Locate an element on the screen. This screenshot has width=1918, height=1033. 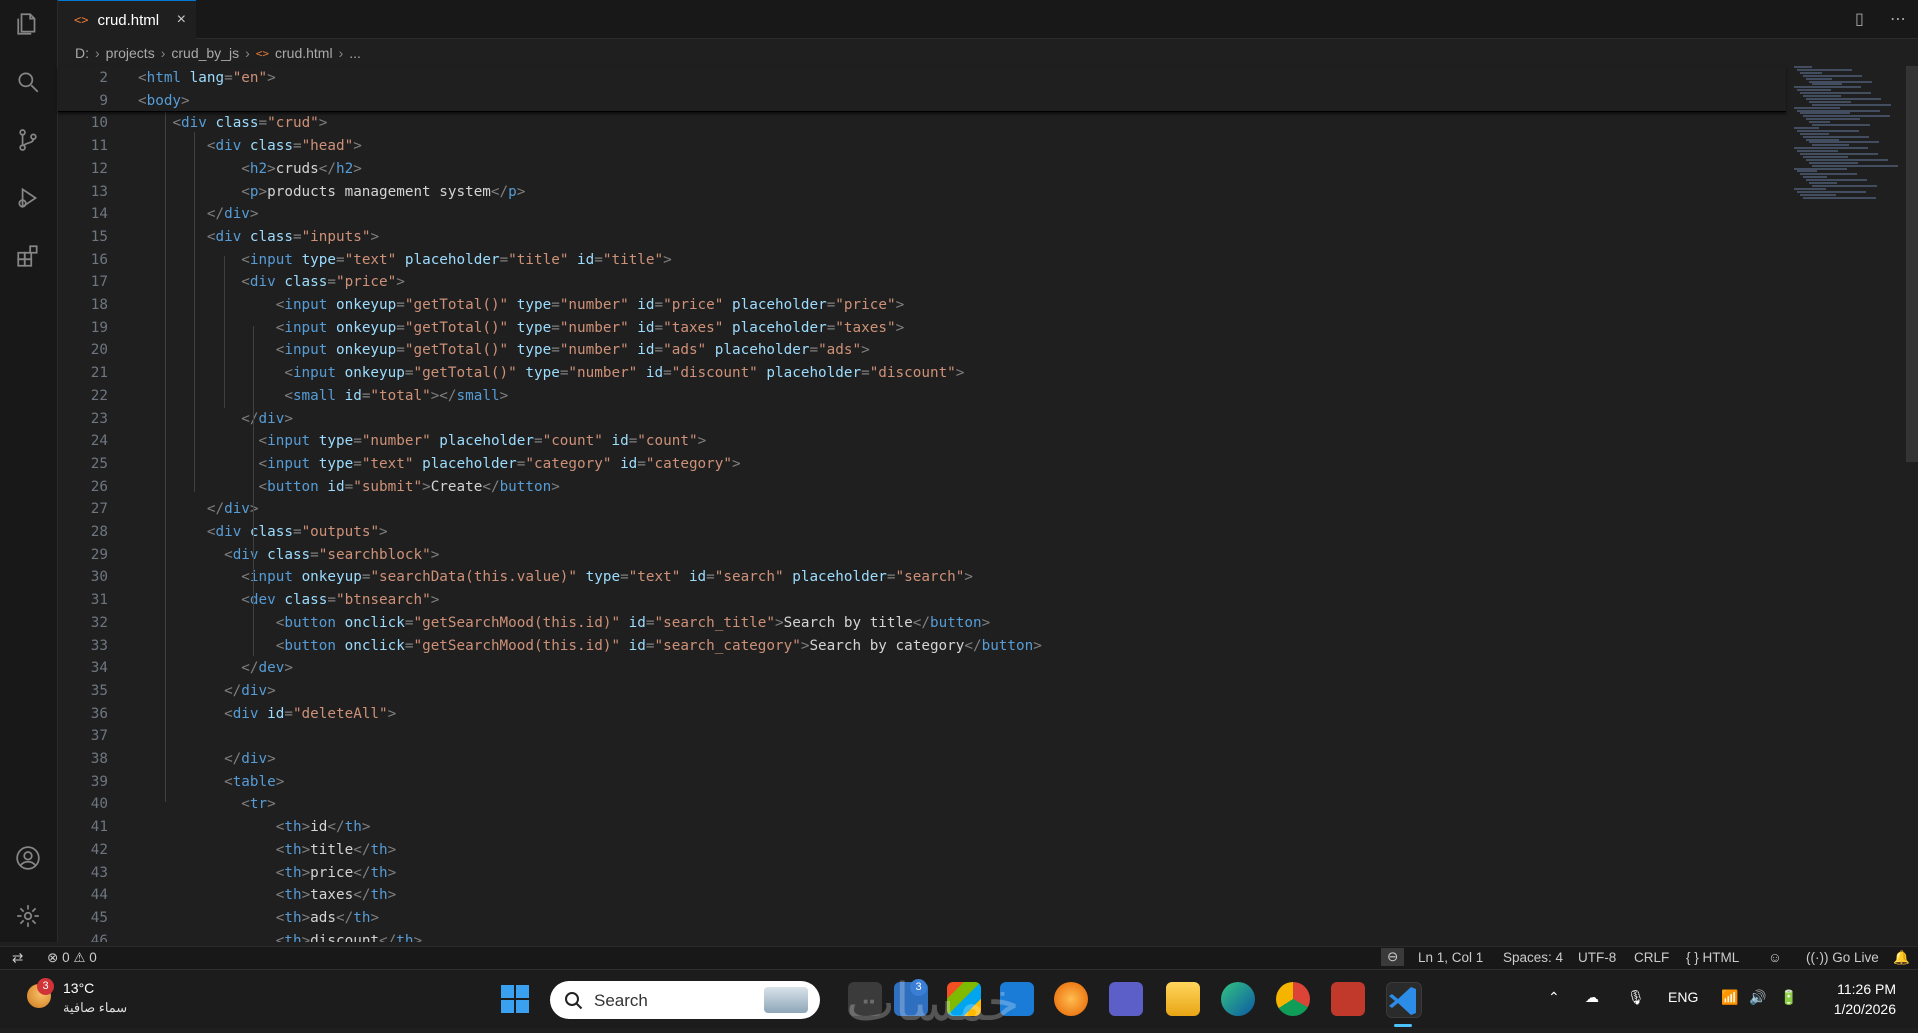
breadcrumb-drive: D: is located at coordinates (82, 53).